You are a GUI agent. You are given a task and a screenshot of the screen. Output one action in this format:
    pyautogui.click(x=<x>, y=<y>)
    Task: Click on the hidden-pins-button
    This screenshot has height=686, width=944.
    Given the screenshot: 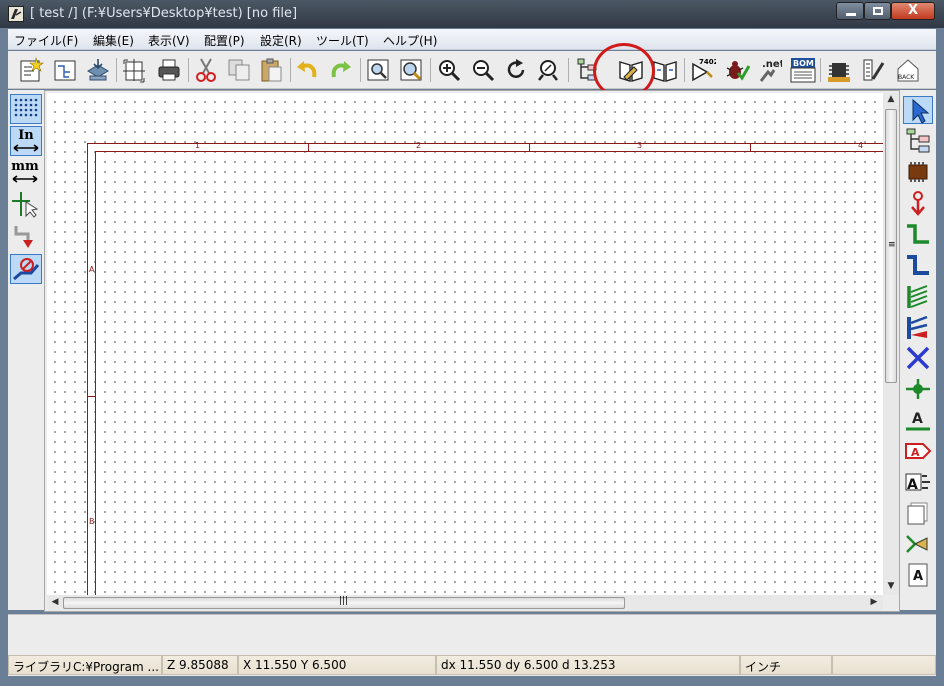 What is the action you would take?
    pyautogui.click(x=26, y=237)
    